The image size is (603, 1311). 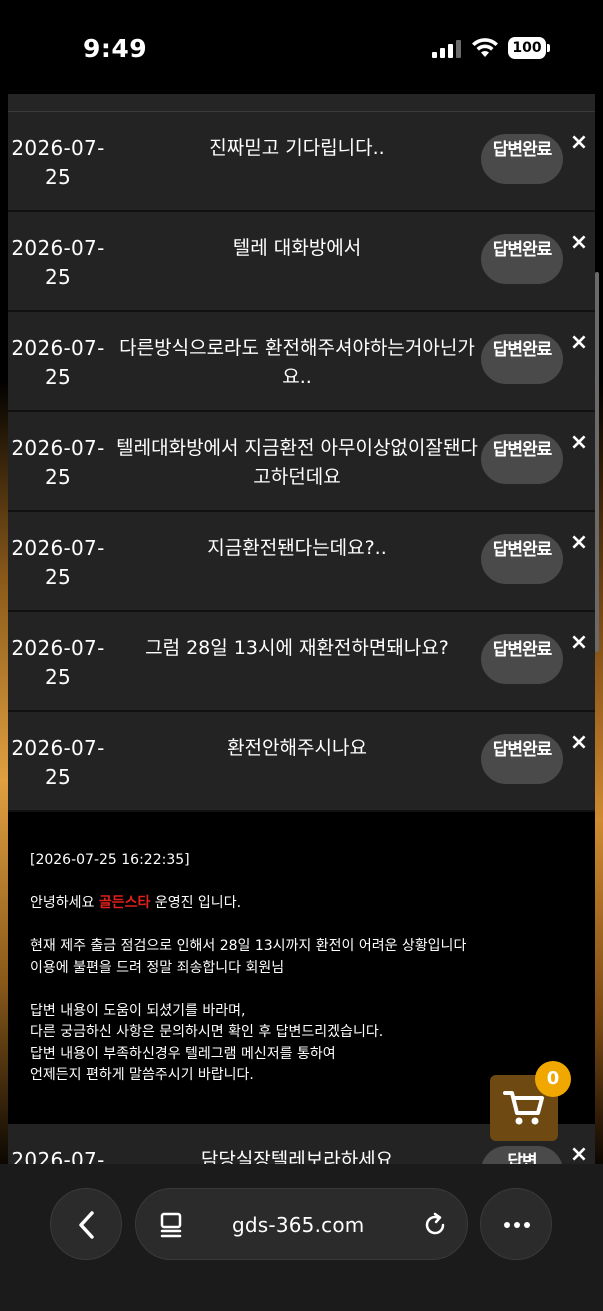 I want to click on more-button, so click(x=516, y=1224).